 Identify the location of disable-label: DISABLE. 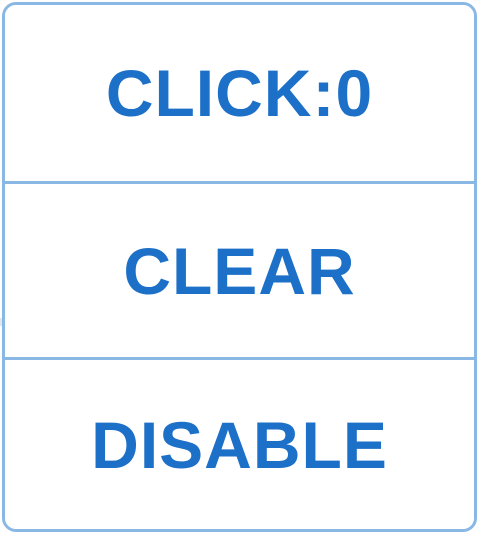
(239, 444).